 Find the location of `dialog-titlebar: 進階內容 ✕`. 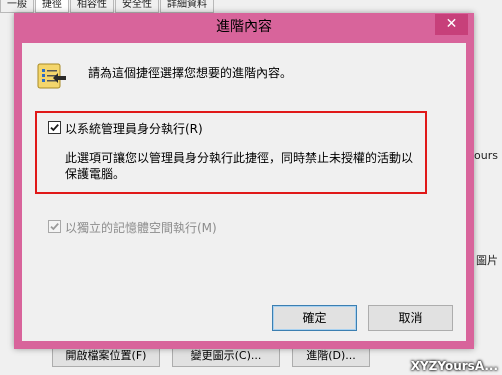

dialog-titlebar: 進階內容 ✕ is located at coordinates (244, 27).